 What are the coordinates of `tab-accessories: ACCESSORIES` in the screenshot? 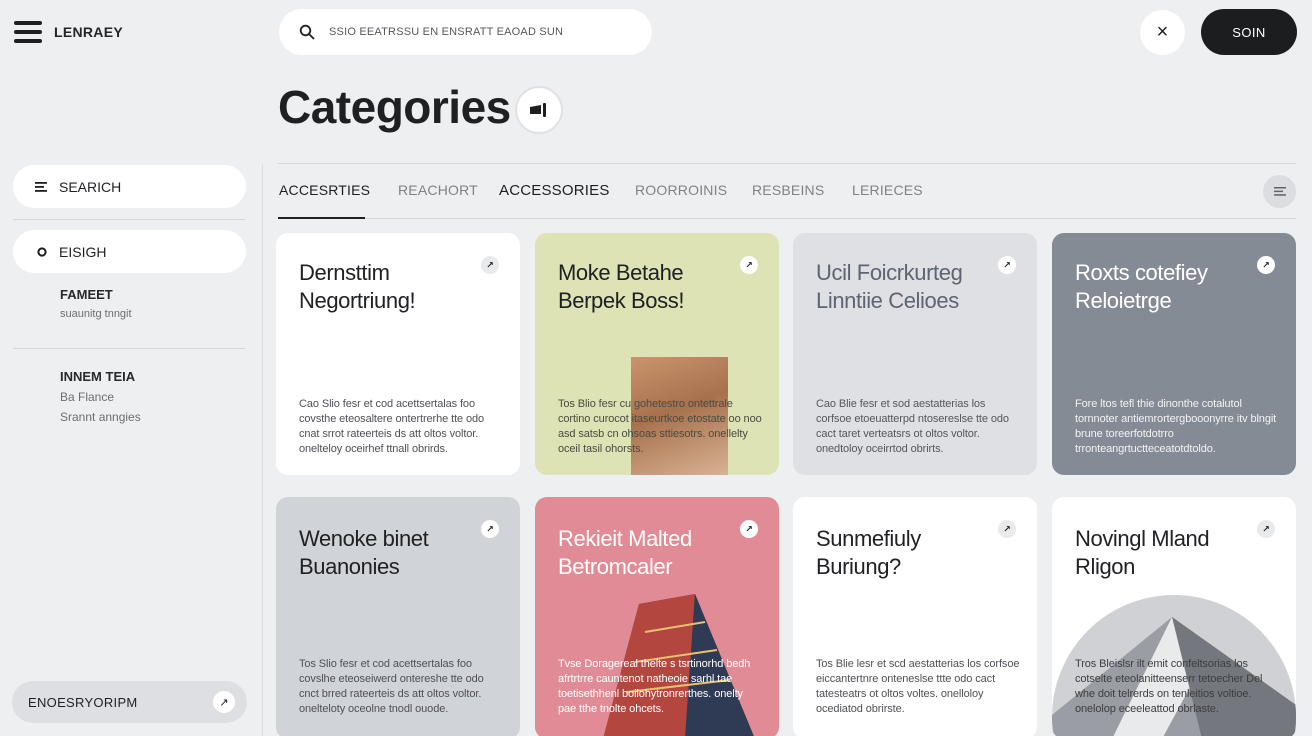 It's located at (554, 190).